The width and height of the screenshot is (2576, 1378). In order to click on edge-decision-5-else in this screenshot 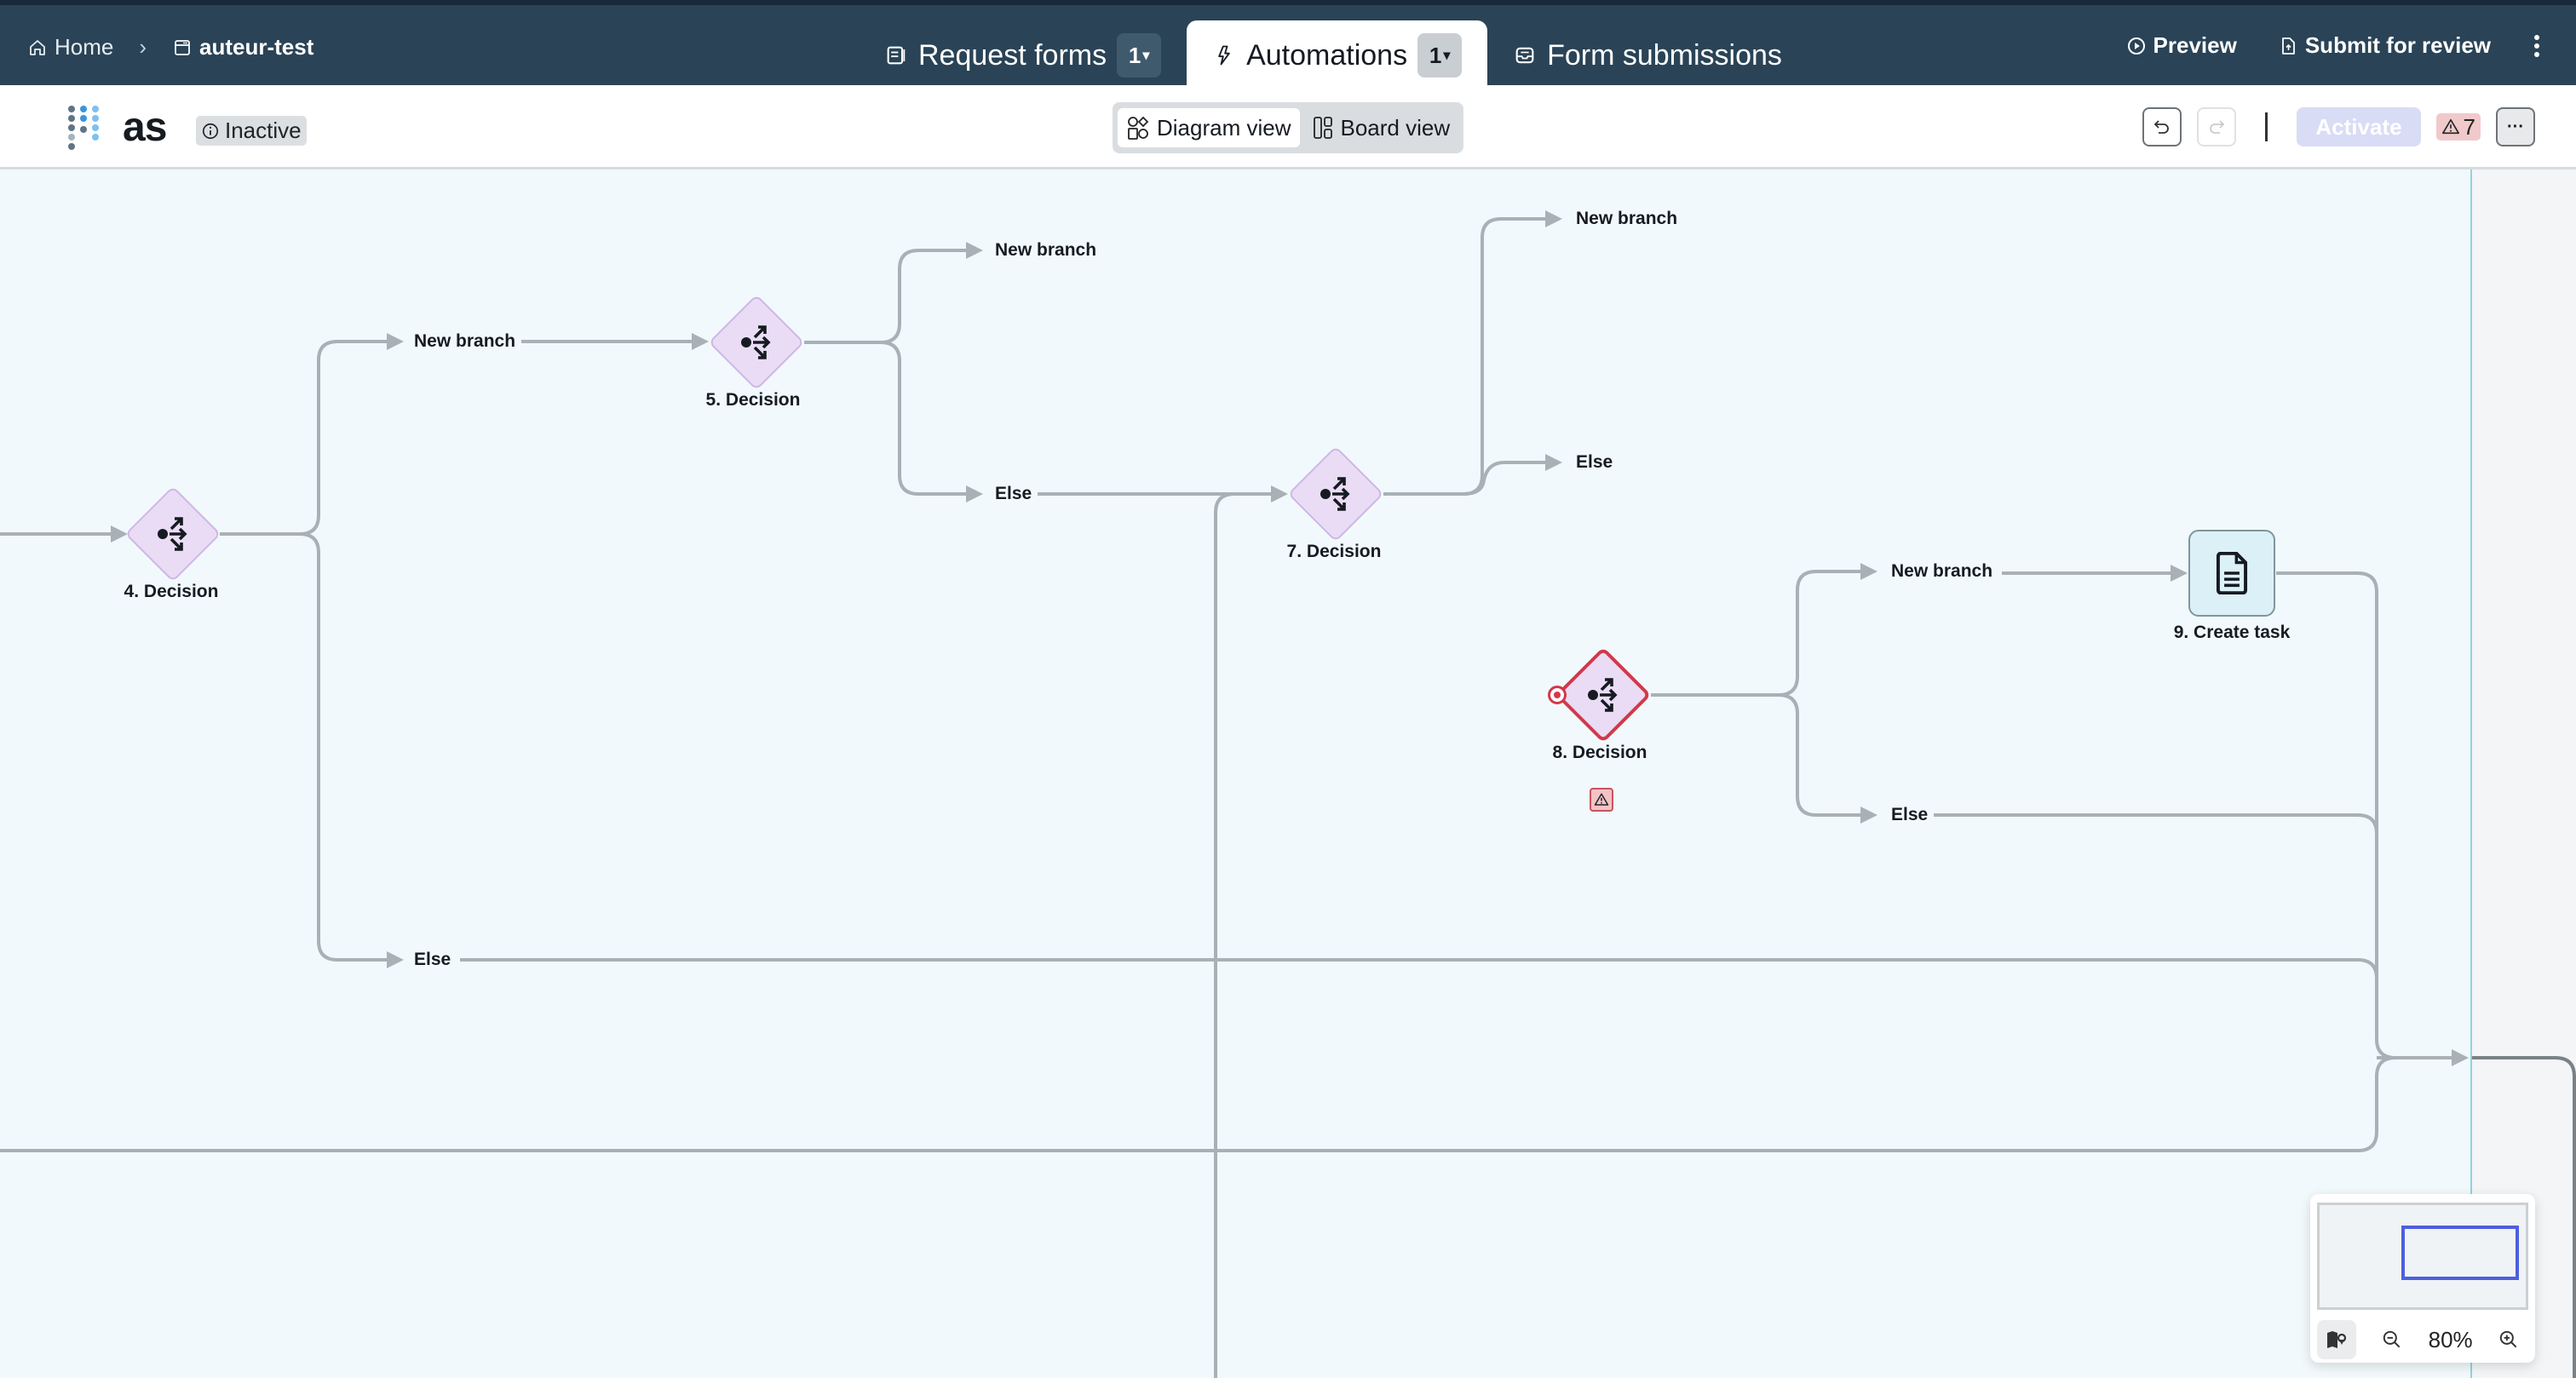, I will do `click(926, 418)`.